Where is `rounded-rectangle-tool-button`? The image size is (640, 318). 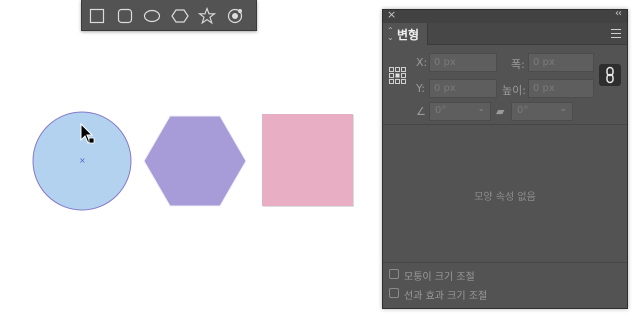
rounded-rectangle-tool-button is located at coordinates (125, 16).